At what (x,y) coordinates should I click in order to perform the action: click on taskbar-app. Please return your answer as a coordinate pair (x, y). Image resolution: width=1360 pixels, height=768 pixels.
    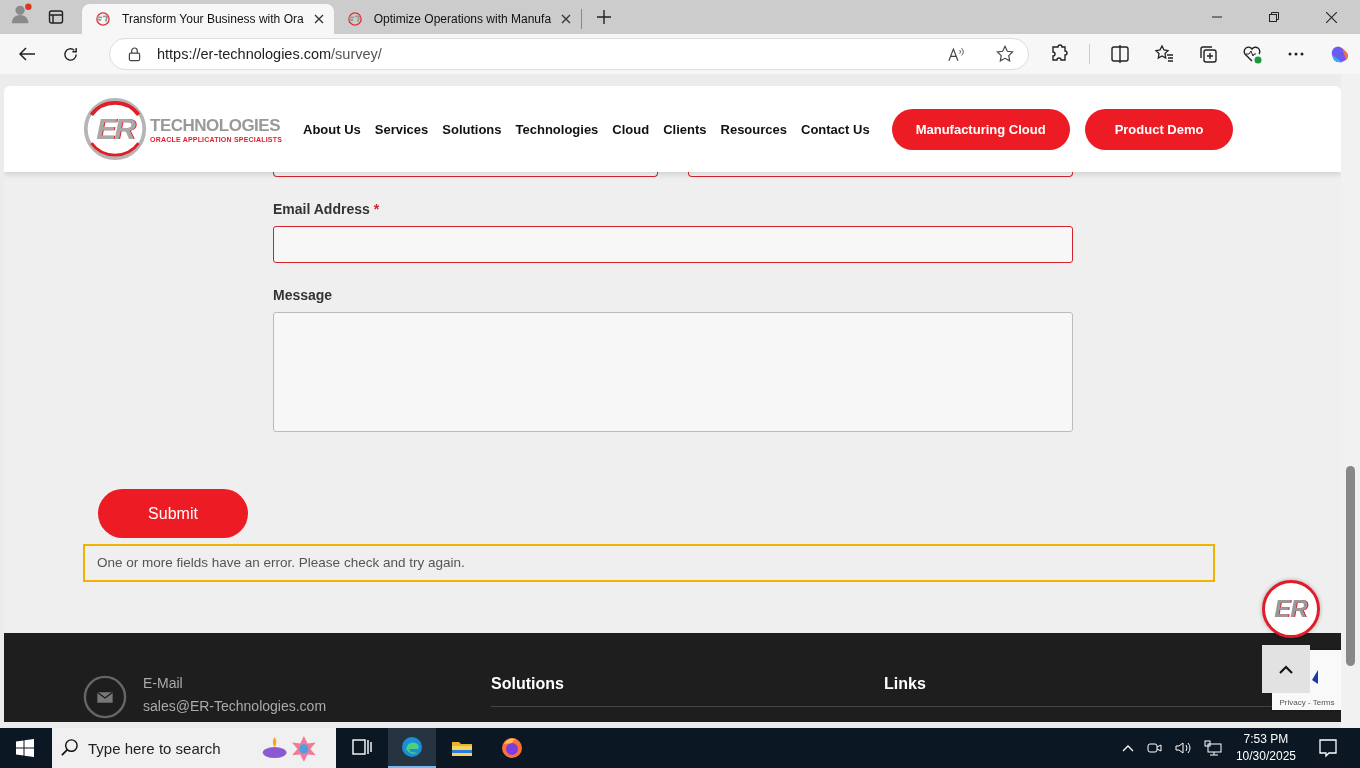
    Looking at the image, I should click on (412, 748).